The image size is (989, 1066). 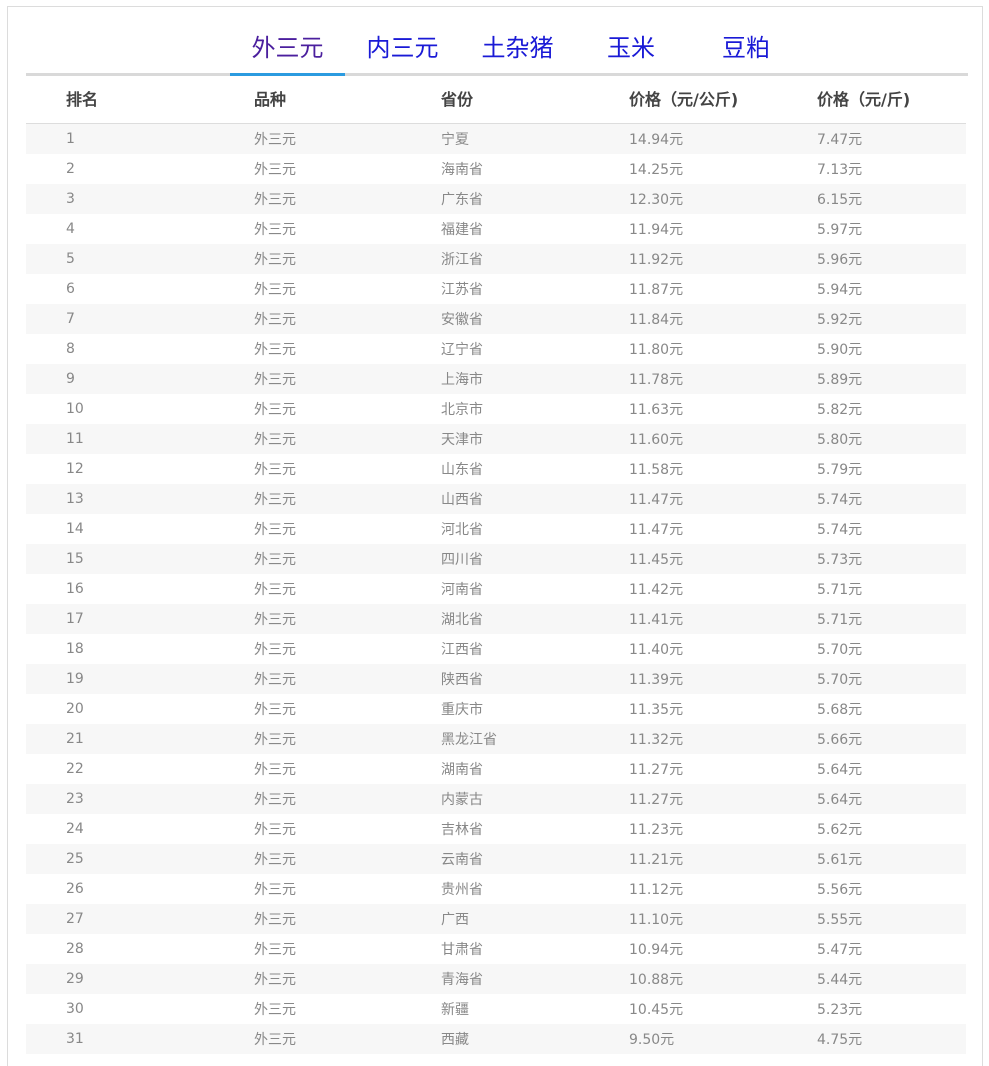 I want to click on cell-price-per-jin: 5.73元, so click(x=891, y=559).